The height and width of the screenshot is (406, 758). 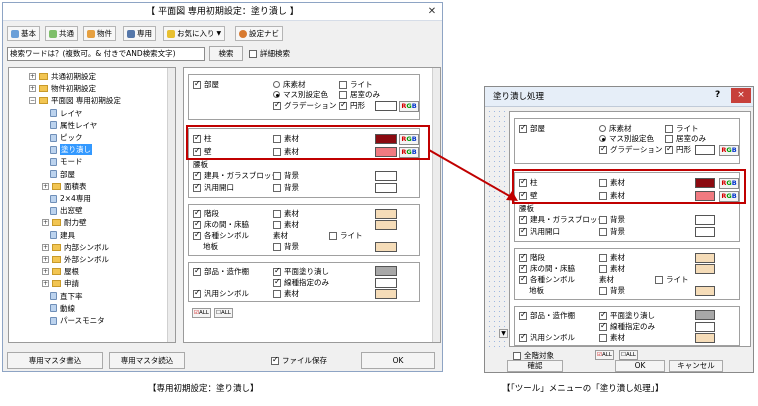 What do you see at coordinates (203, 389) in the screenshot?
I see `caption-left: 【専用初期設定：塗り潰し】` at bounding box center [203, 389].